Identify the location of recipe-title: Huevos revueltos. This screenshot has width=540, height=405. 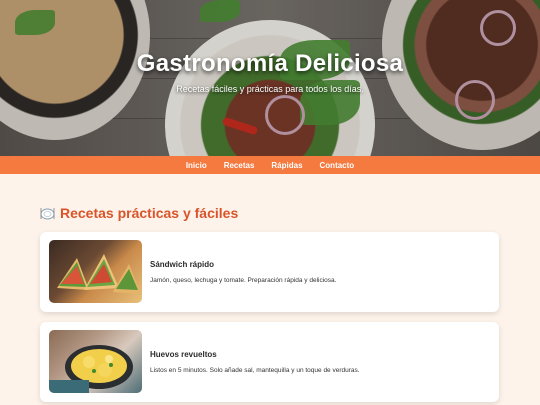
(183, 354).